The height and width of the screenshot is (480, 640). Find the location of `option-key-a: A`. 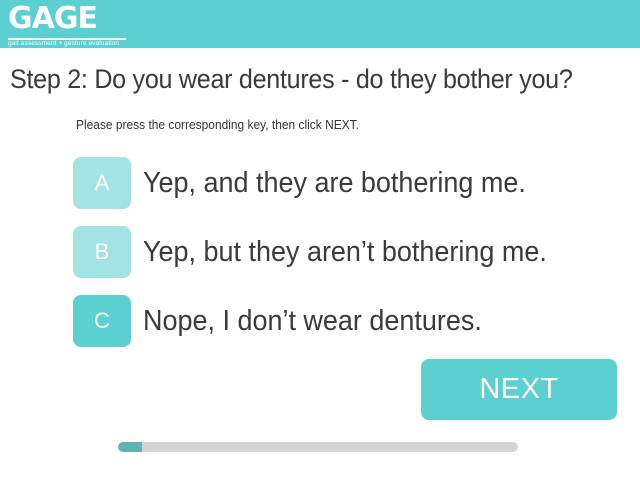

option-key-a: A is located at coordinates (102, 183).